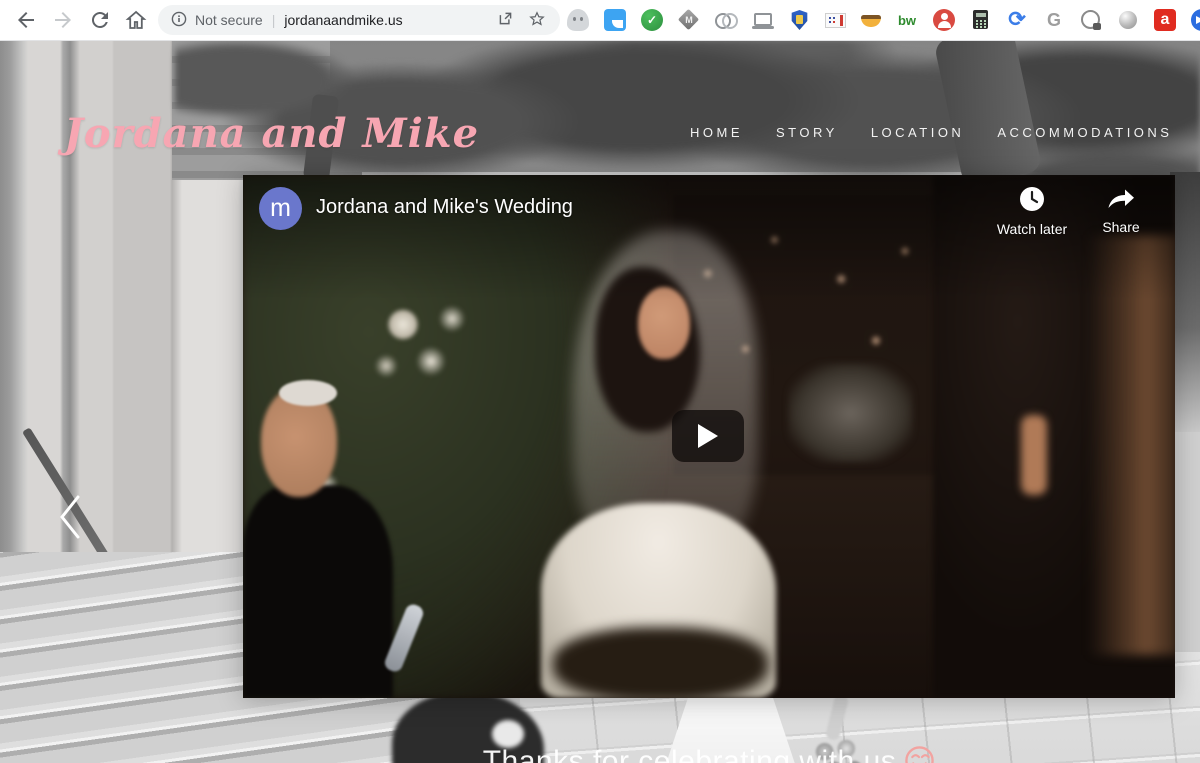 The width and height of the screenshot is (1200, 763). What do you see at coordinates (229, 20) in the screenshot?
I see `security-label: Not secure` at bounding box center [229, 20].